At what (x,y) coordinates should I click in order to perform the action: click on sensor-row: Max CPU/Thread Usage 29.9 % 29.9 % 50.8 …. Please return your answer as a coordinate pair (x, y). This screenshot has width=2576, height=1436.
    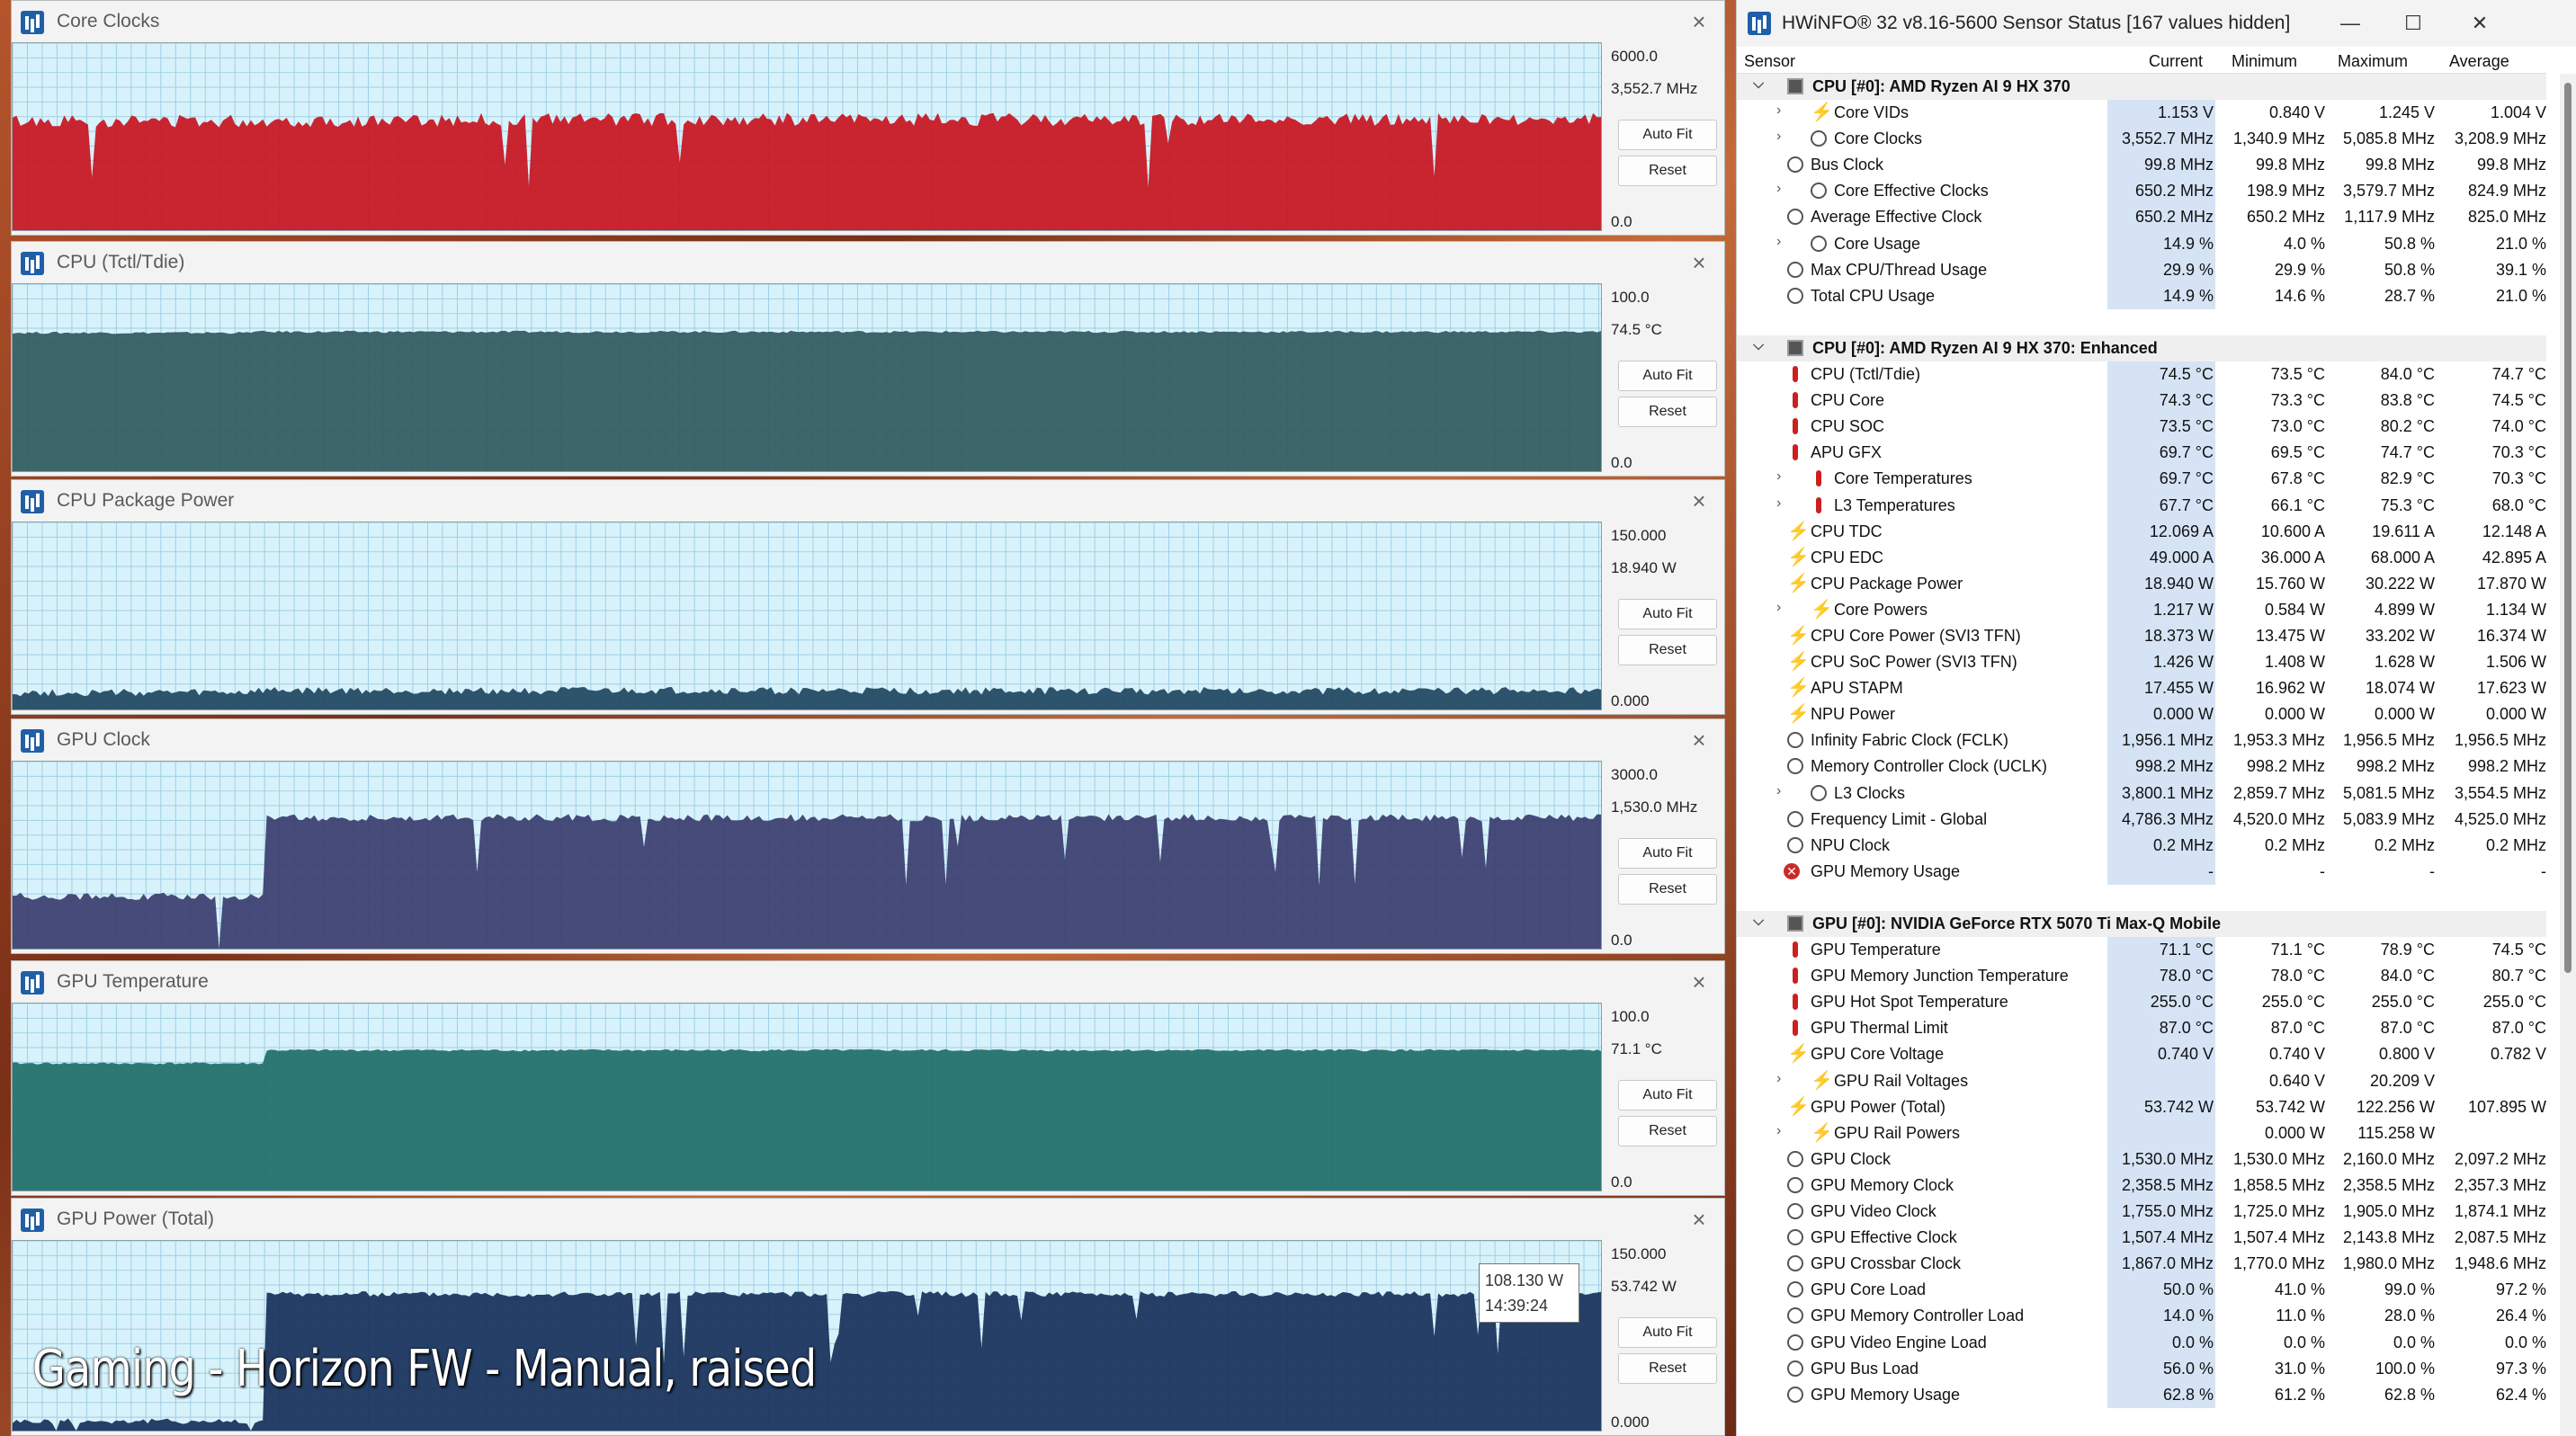
    Looking at the image, I should click on (2141, 269).